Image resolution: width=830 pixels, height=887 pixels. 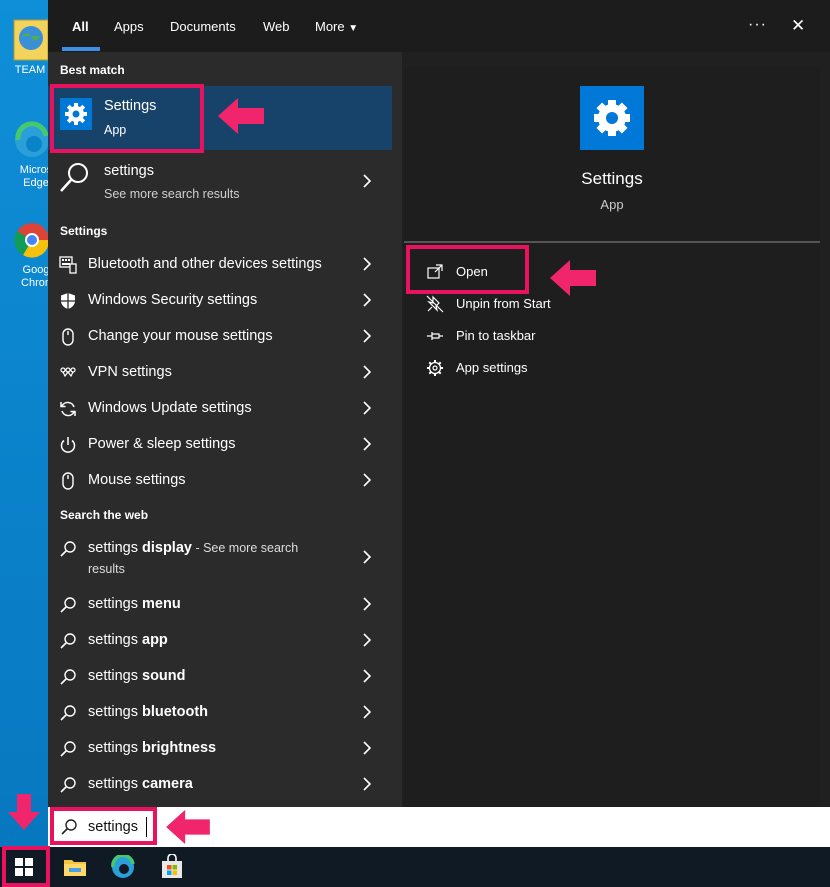 I want to click on web-result-title: settings, so click(x=129, y=171).